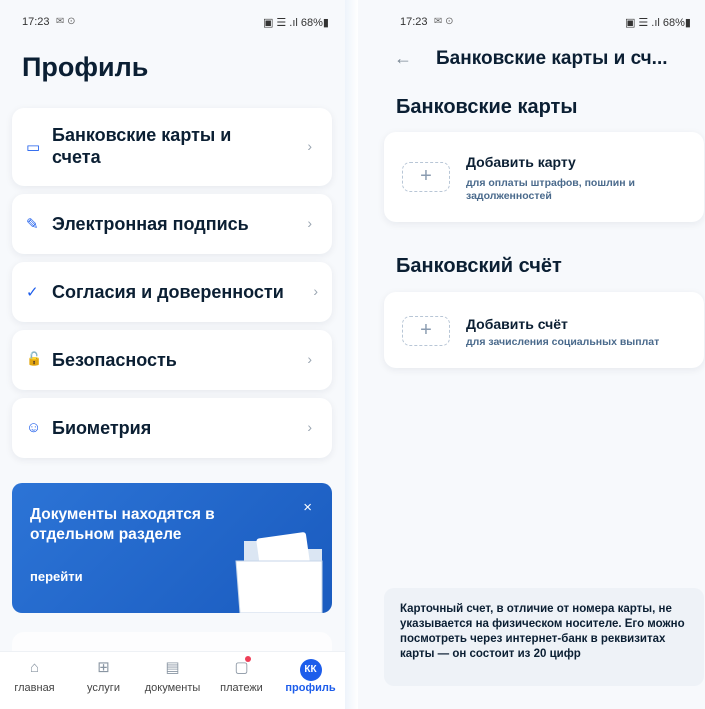 This screenshot has height=709, width=705. I want to click on pen-icon: ✎, so click(32, 224).